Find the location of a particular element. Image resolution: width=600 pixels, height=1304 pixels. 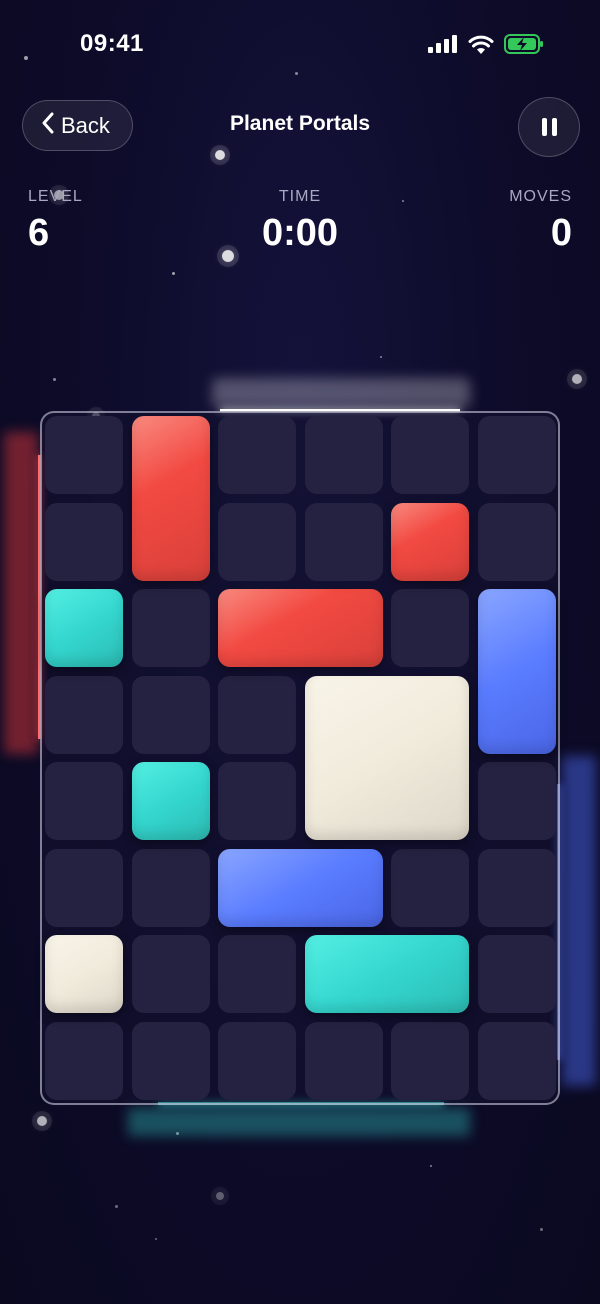

moves-stat: MOVES 0 is located at coordinates (540, 221).